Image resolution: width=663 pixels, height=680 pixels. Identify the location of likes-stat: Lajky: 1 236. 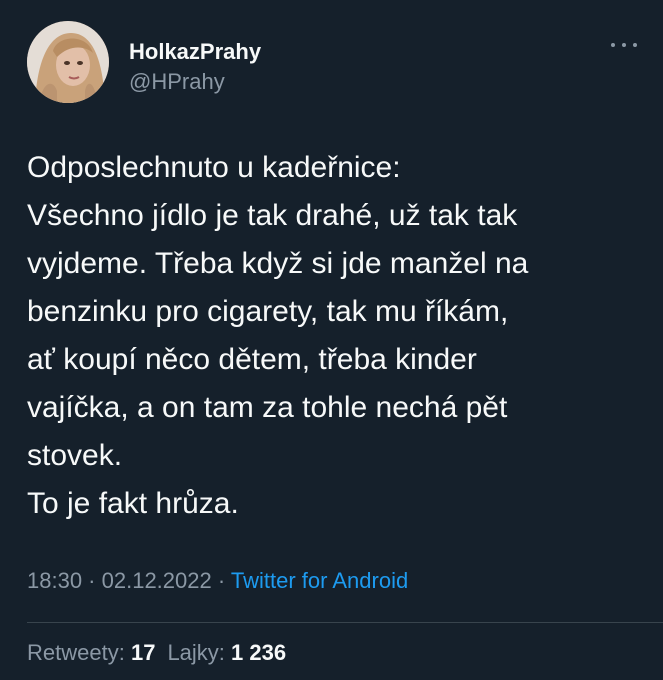
(226, 652).